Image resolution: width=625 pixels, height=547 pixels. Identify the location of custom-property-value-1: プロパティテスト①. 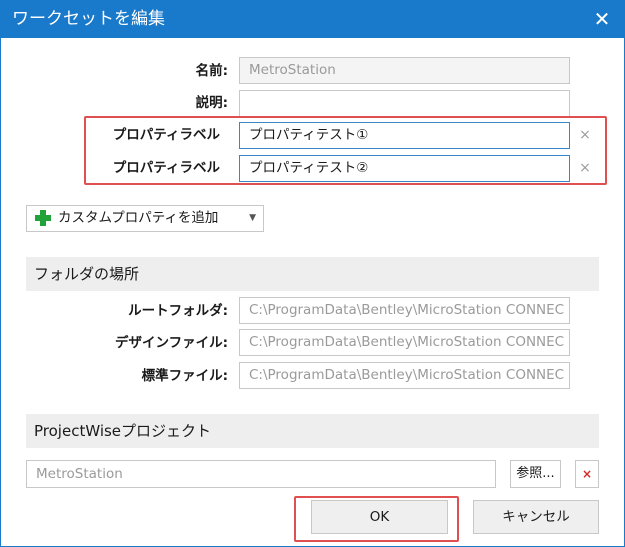
(404, 135).